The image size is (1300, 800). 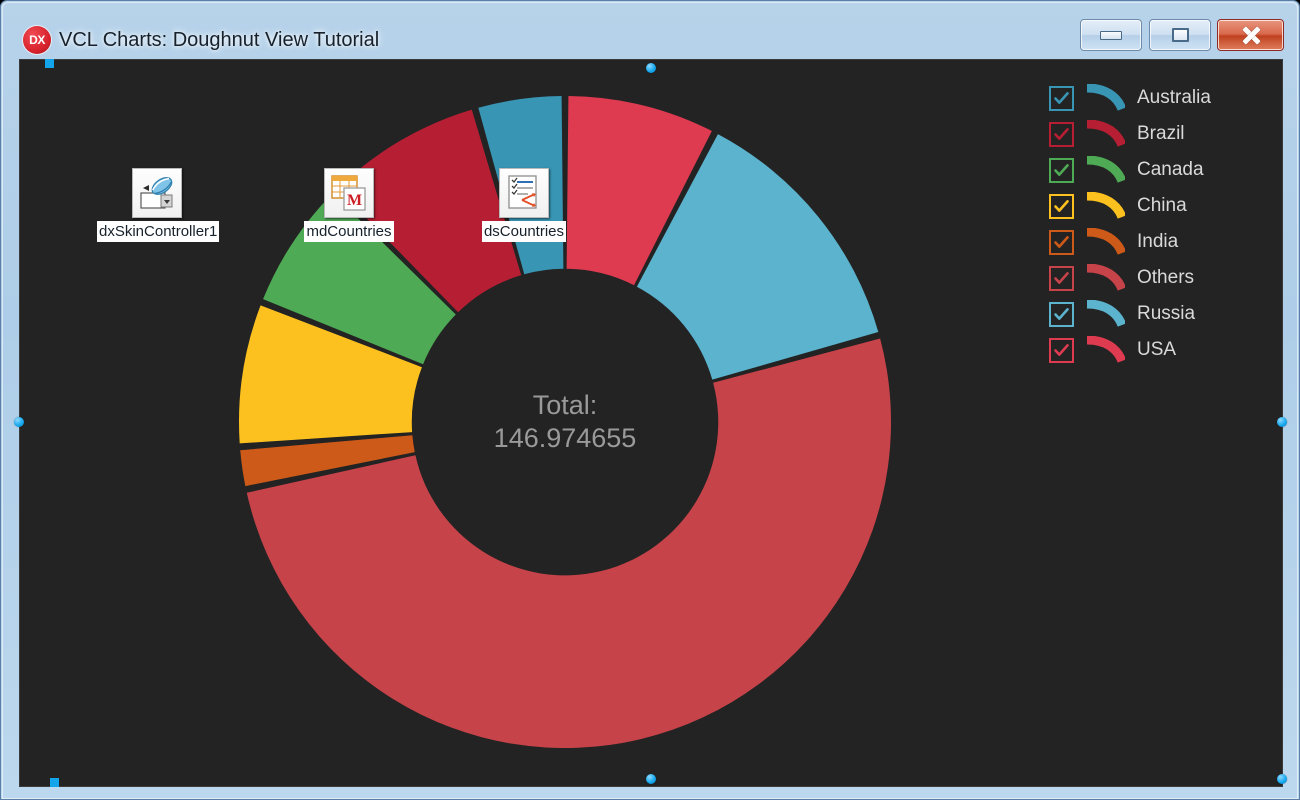 What do you see at coordinates (651, 779) in the screenshot?
I see `resize-handle-bottom-center` at bounding box center [651, 779].